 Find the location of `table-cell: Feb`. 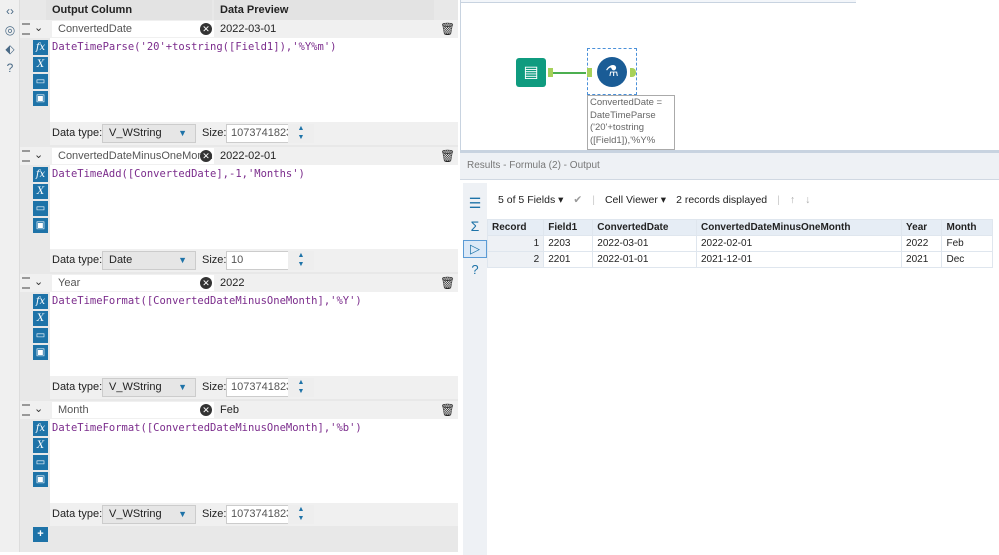

table-cell: Feb is located at coordinates (967, 243).